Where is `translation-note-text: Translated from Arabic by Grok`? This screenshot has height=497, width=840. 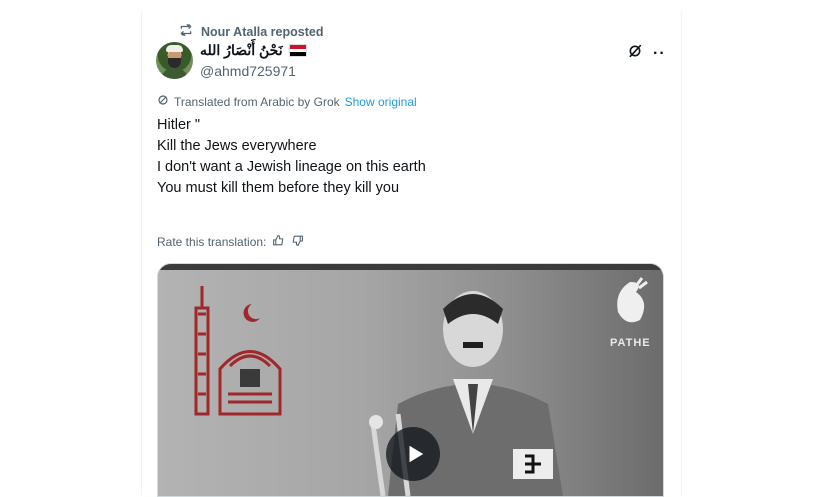 translation-note-text: Translated from Arabic by Grok is located at coordinates (257, 101).